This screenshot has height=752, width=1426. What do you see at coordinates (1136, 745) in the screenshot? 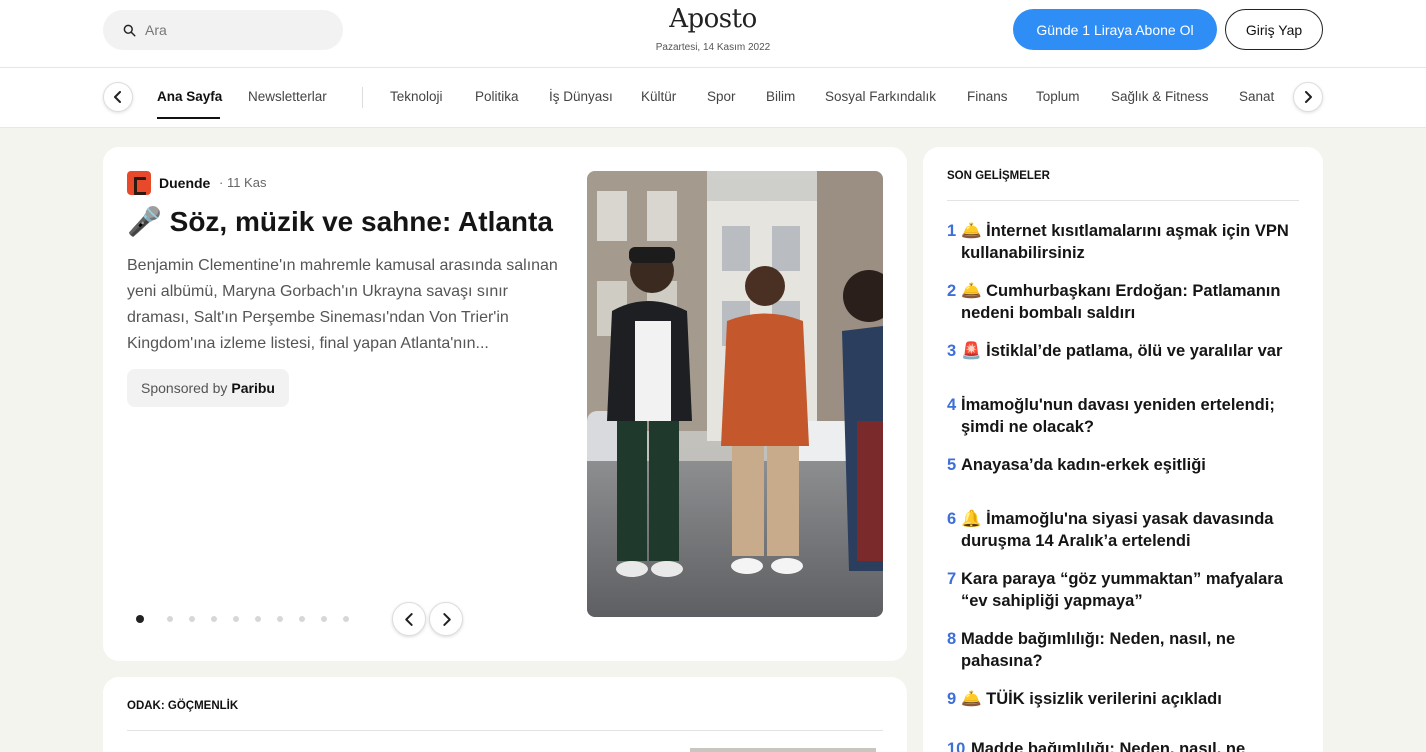
I see `news-title: Madde bağımlılığı: Neden, nasıl, ne` at bounding box center [1136, 745].